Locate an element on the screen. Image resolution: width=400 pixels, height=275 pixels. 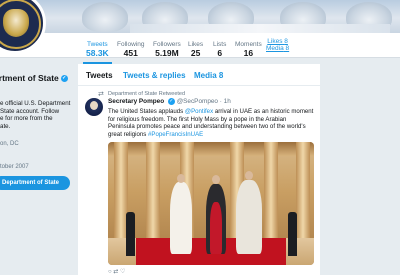
stat-following: Following 451 is located at coordinates (130, 49).